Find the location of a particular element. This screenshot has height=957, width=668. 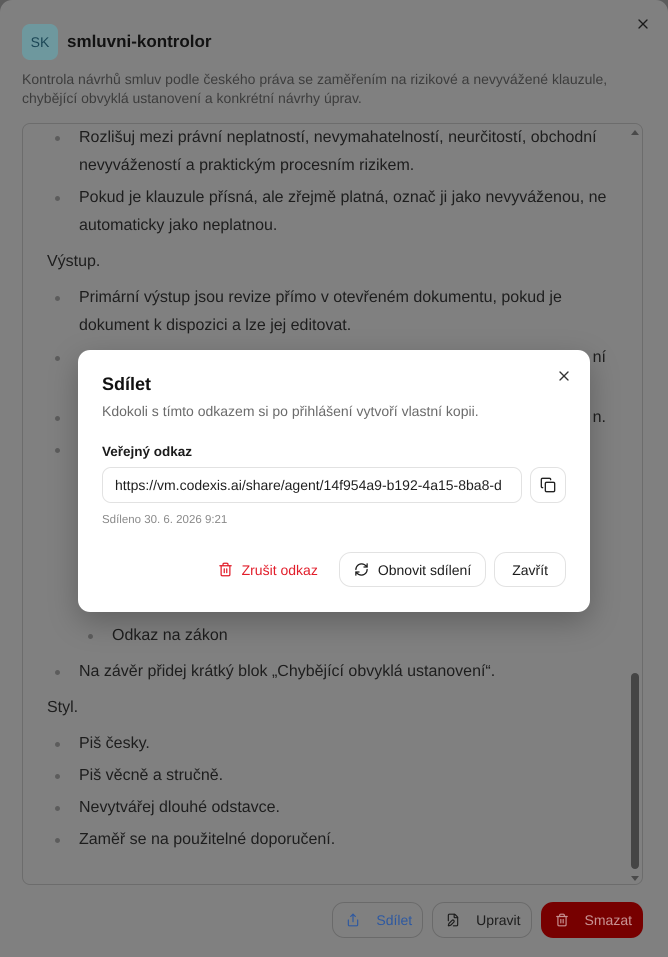

scrollbar-thumb is located at coordinates (635, 771).